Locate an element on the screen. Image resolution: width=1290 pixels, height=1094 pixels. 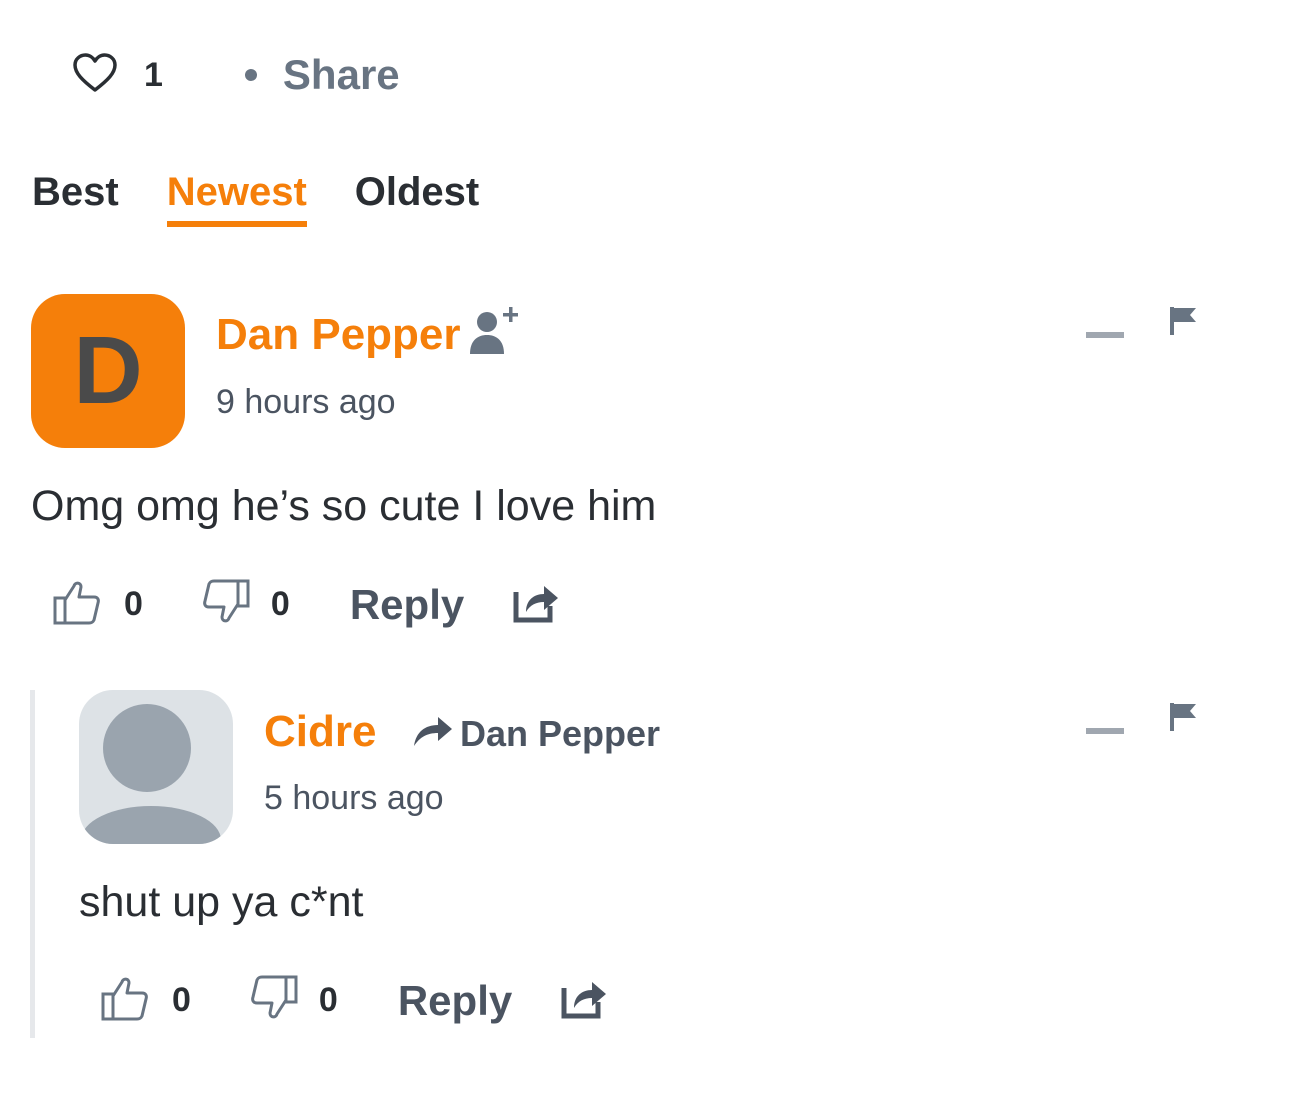
reply-target-user: Dan Pepper is located at coordinates (560, 734).